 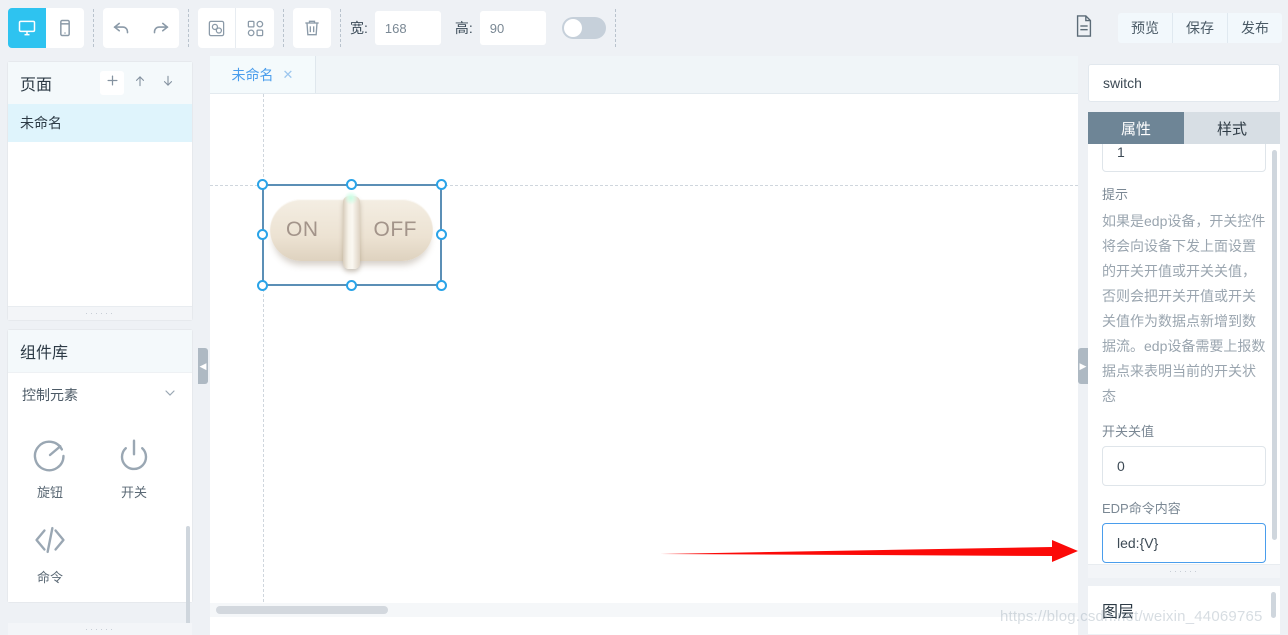 I want to click on save-button: 保存, so click(x=1200, y=28).